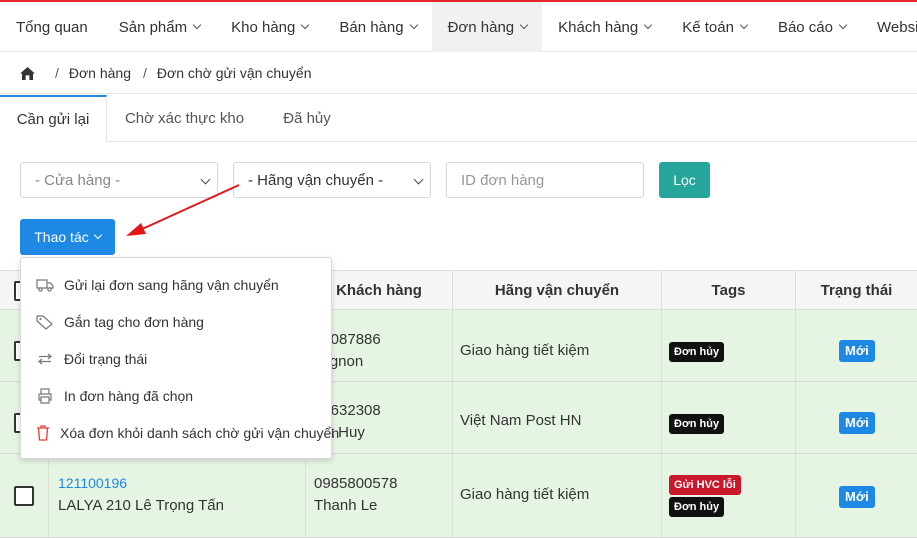 The image size is (917, 538). I want to click on store-select: - Cửa hàng -, so click(119, 180).